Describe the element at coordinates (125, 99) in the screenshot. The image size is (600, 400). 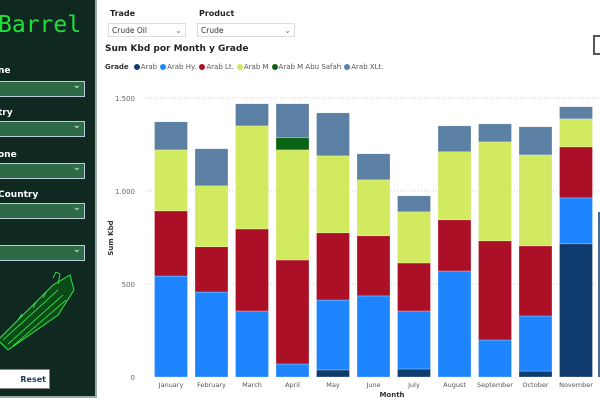
I see `y-tick-label: 1.500` at that location.